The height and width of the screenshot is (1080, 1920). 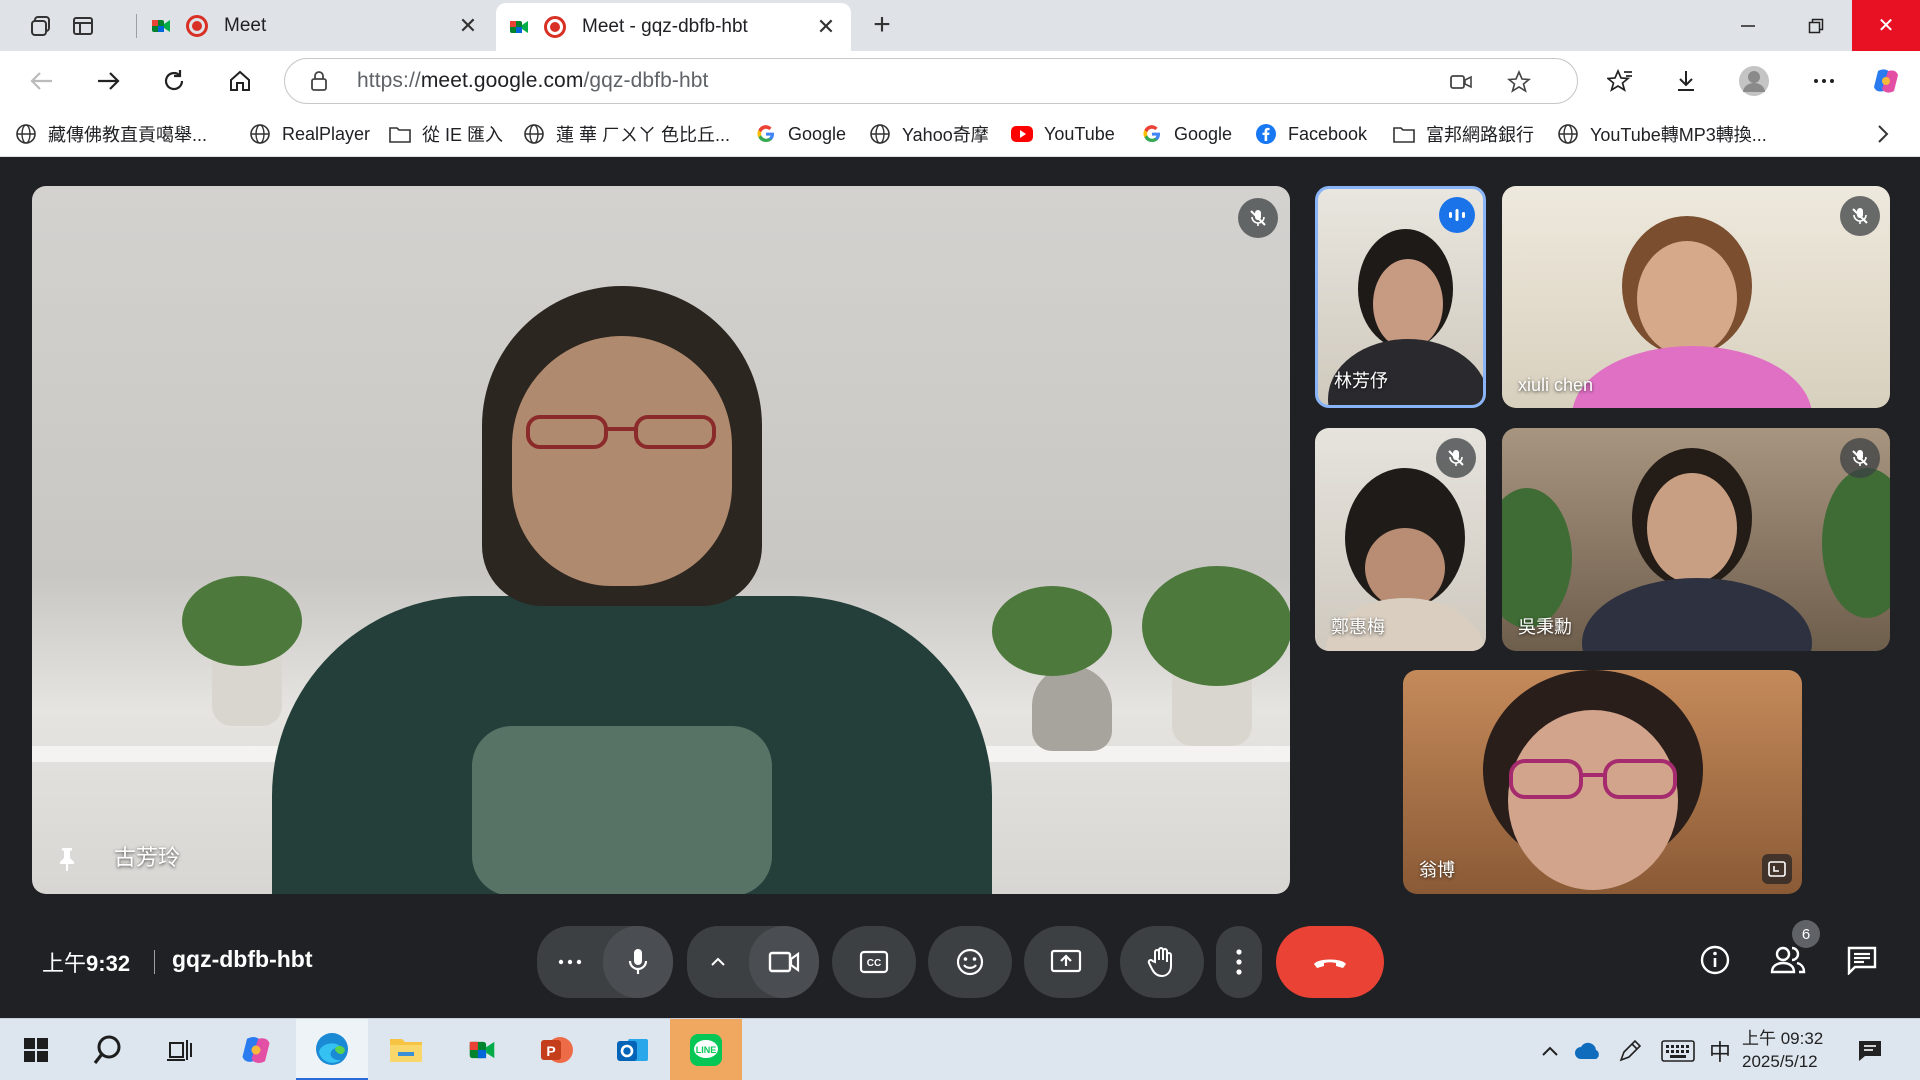 What do you see at coordinates (931, 81) in the screenshot?
I see `address-bar: https://meet.google.com/gqz-dbfb-hbt` at bounding box center [931, 81].